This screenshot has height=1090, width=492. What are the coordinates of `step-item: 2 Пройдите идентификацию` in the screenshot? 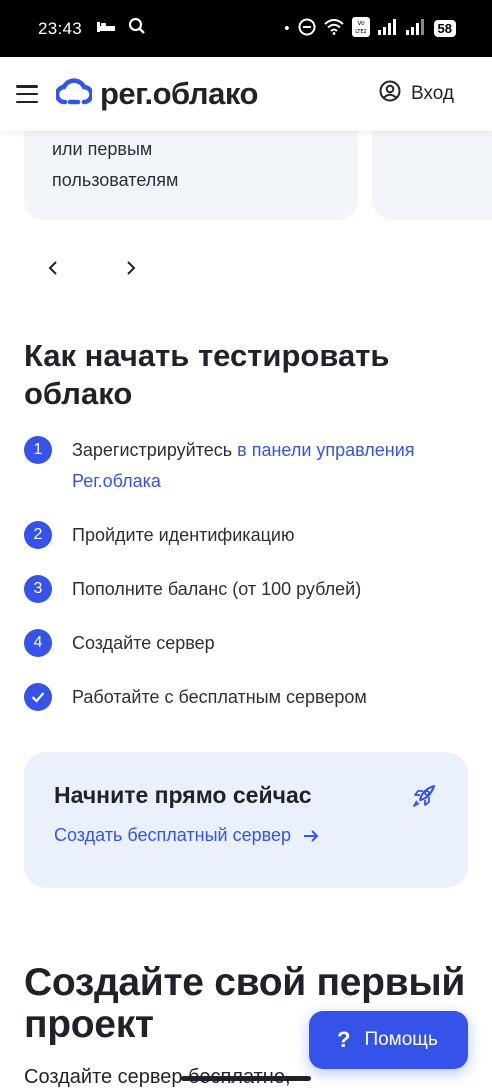 It's located at (246, 536).